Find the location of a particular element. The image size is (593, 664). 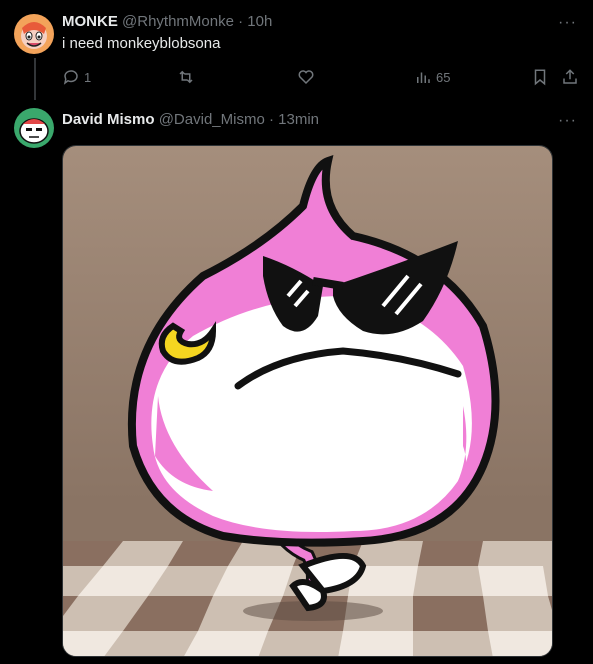

thread-line is located at coordinates (35, 79).